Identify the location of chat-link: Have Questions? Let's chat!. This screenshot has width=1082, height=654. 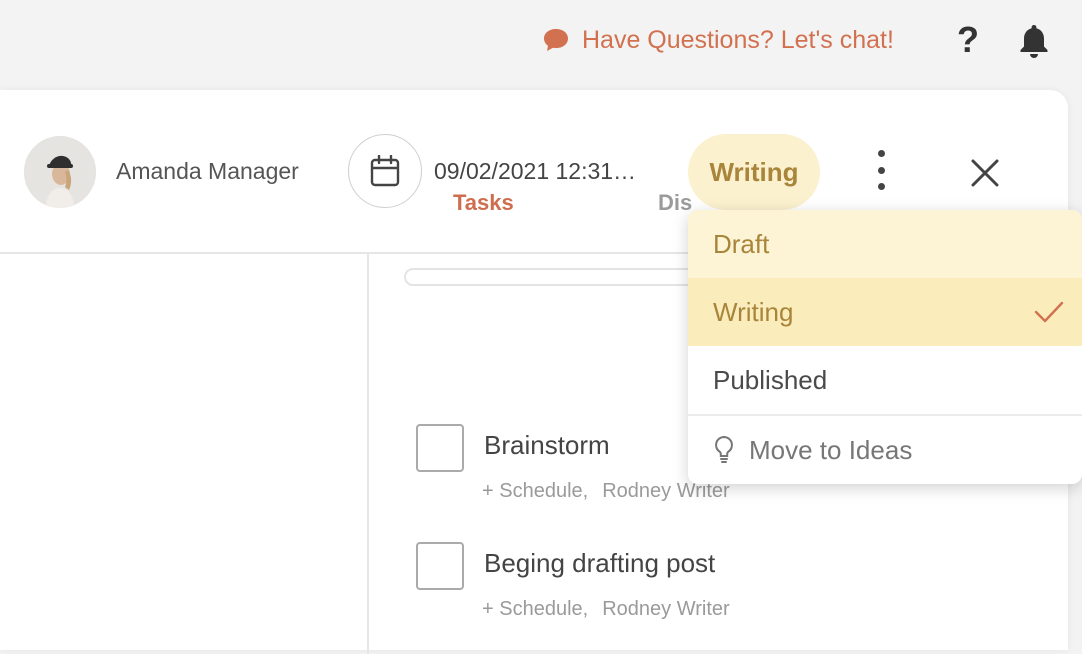
(718, 40).